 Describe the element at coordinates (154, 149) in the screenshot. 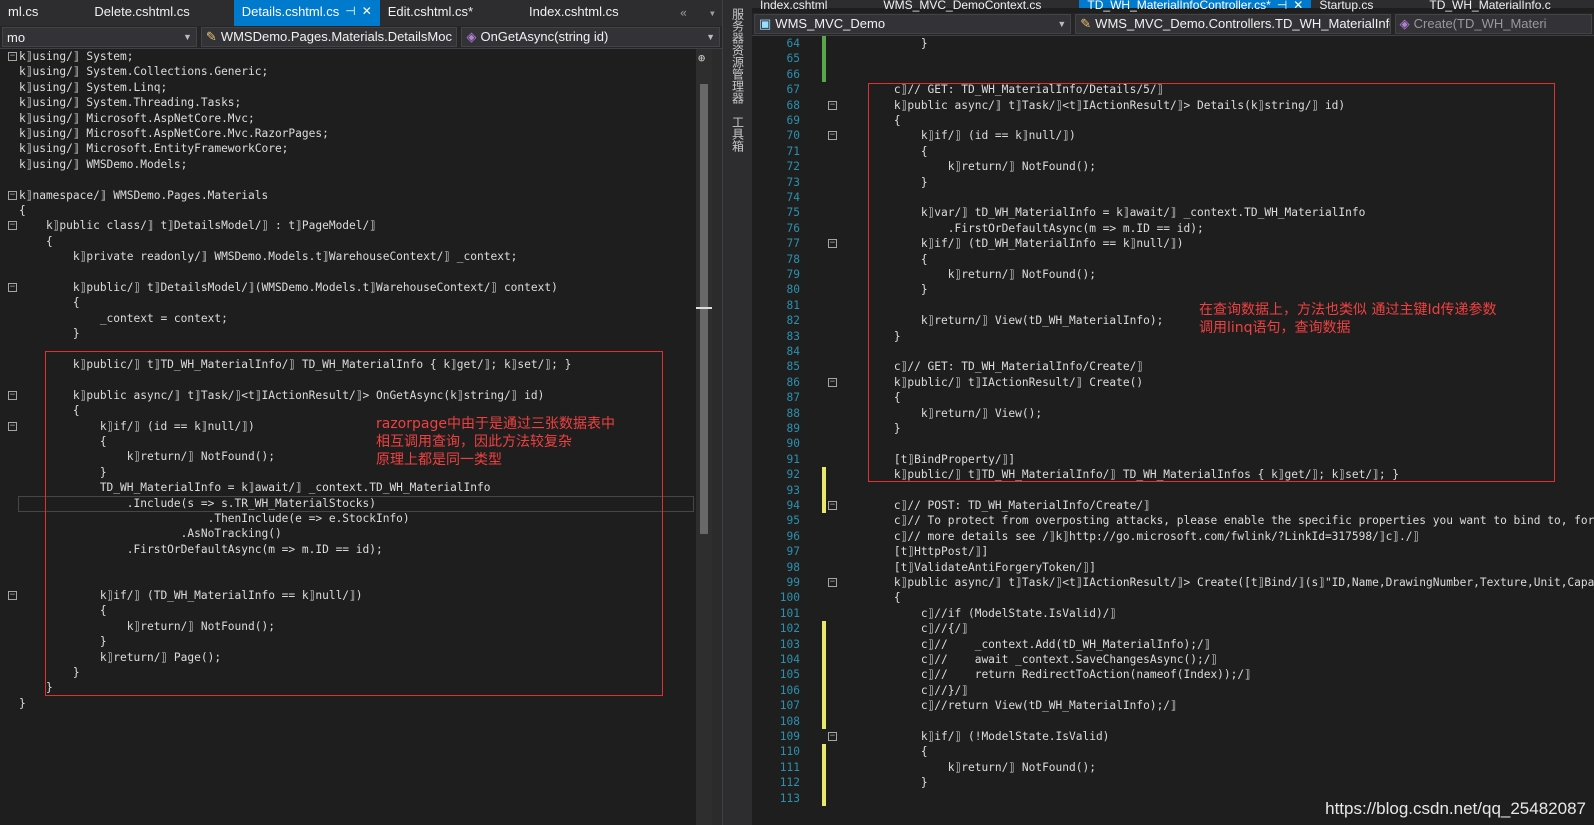

I see `code-line: k⟧using/⟧ Microsoft.EntityFrameworkCore;` at that location.